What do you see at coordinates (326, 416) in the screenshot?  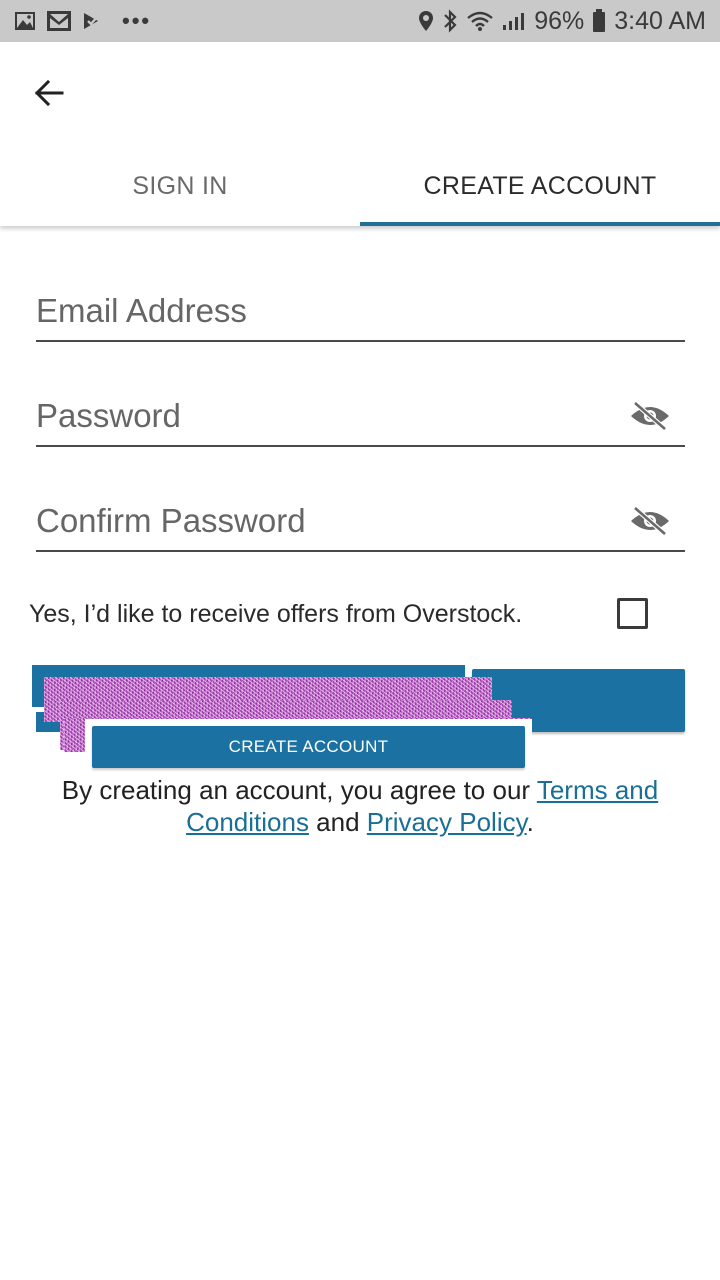 I see `password-input` at bounding box center [326, 416].